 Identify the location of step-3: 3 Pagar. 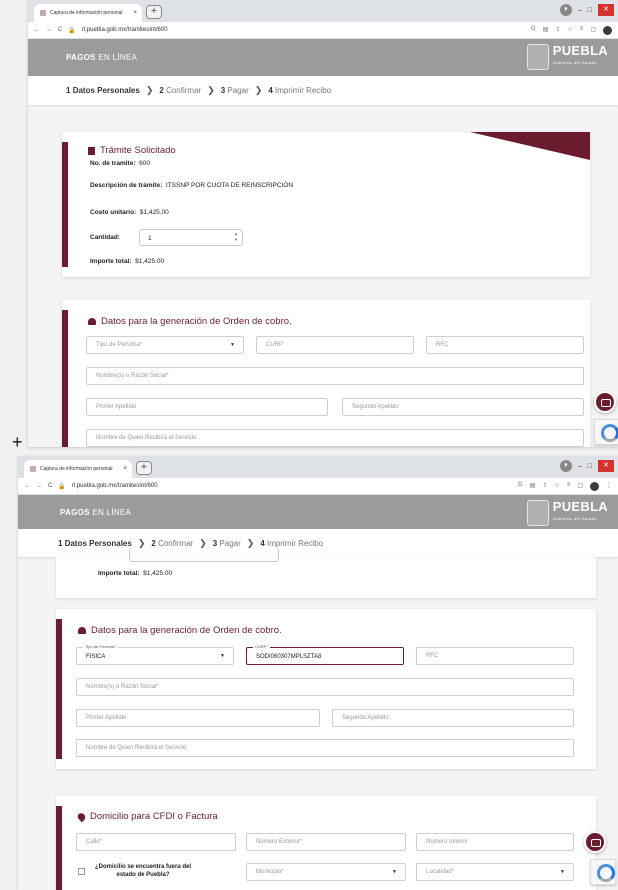
(234, 90).